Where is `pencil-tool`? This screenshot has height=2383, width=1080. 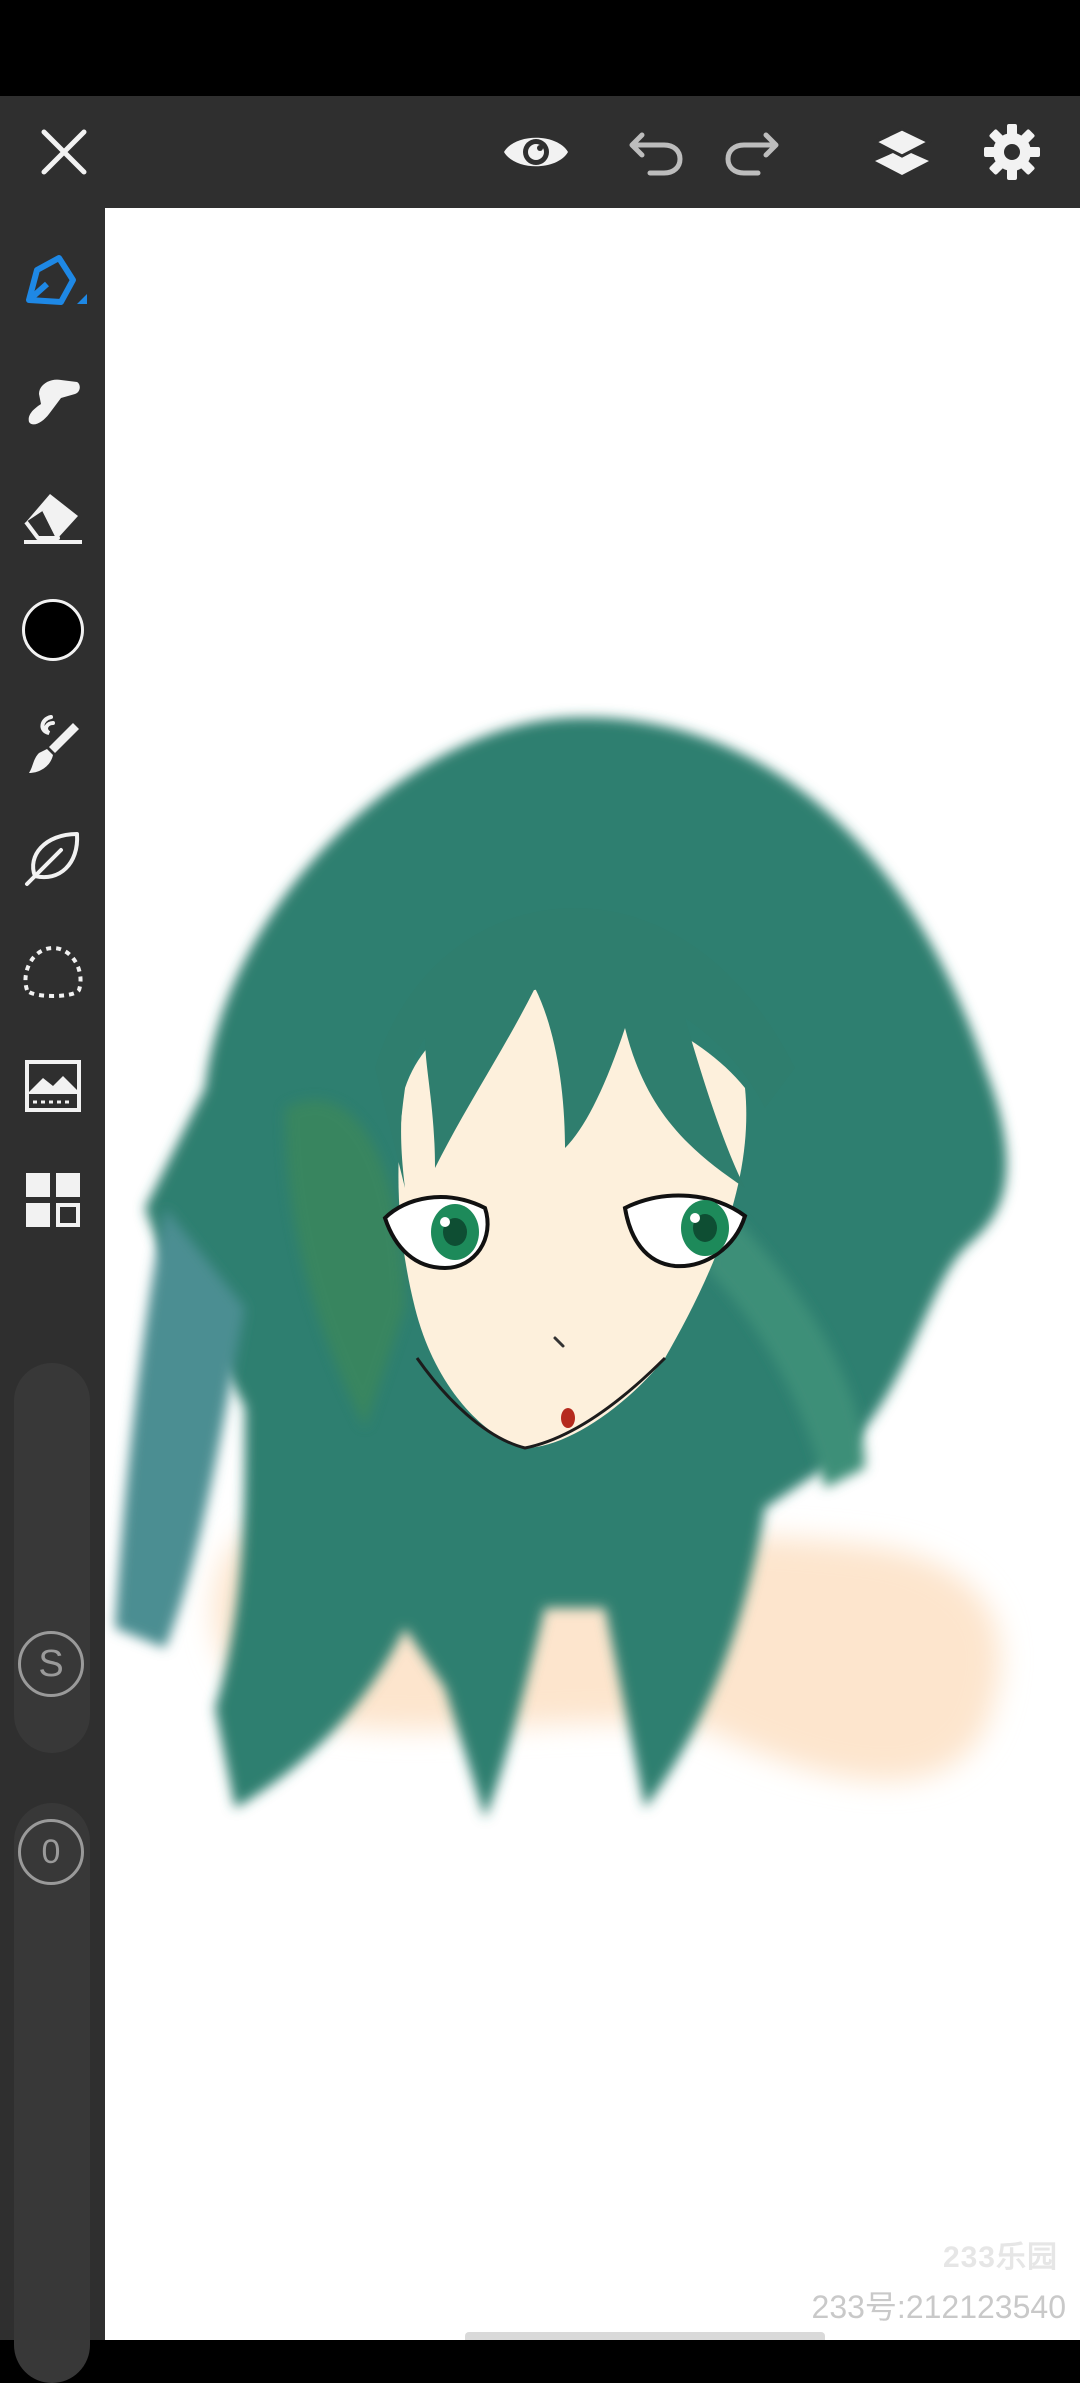 pencil-tool is located at coordinates (52, 285).